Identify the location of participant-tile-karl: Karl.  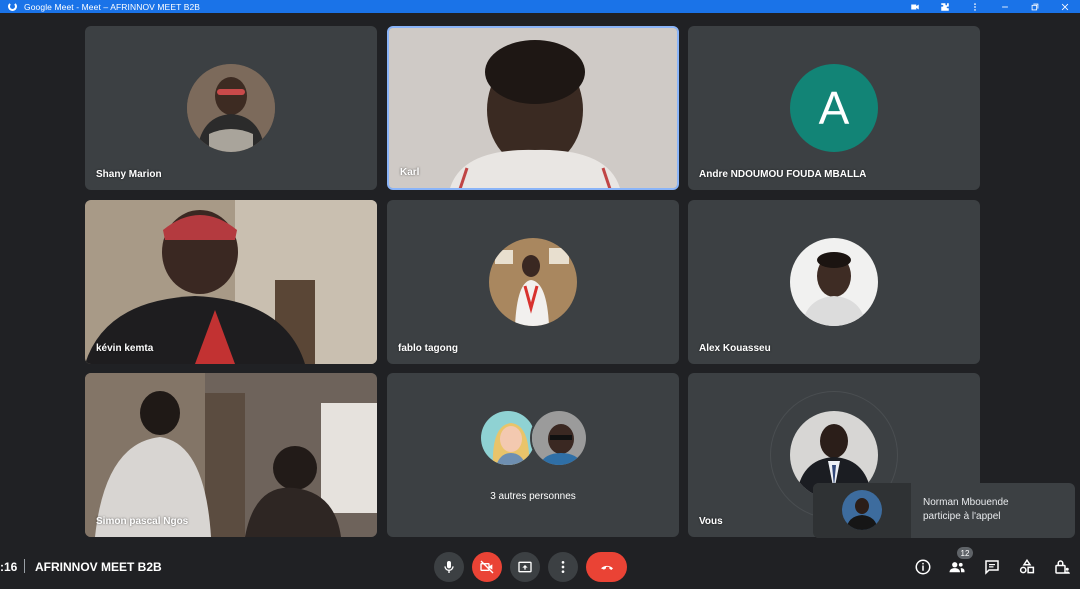
(533, 108).